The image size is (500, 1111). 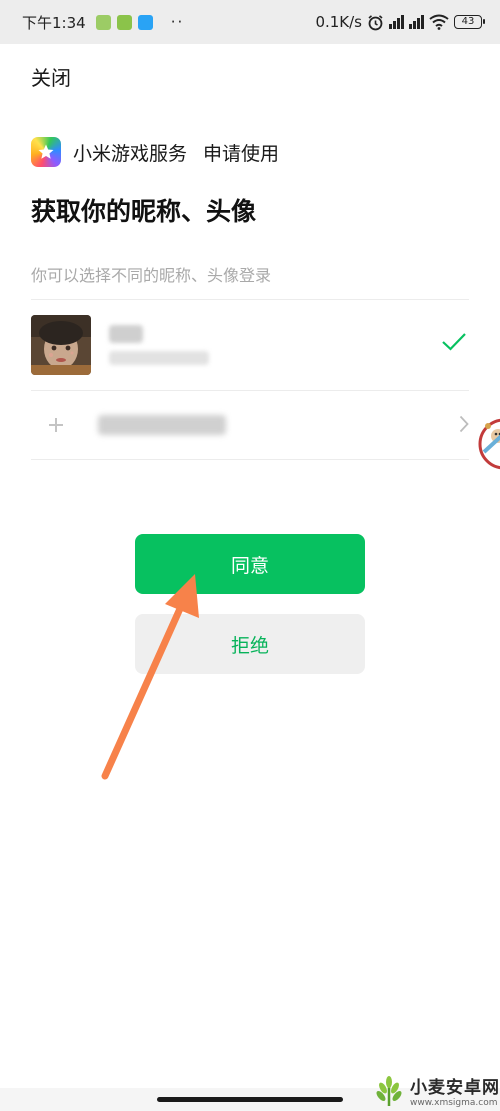 What do you see at coordinates (469, 22) in the screenshot?
I see `battery-icon: 43` at bounding box center [469, 22].